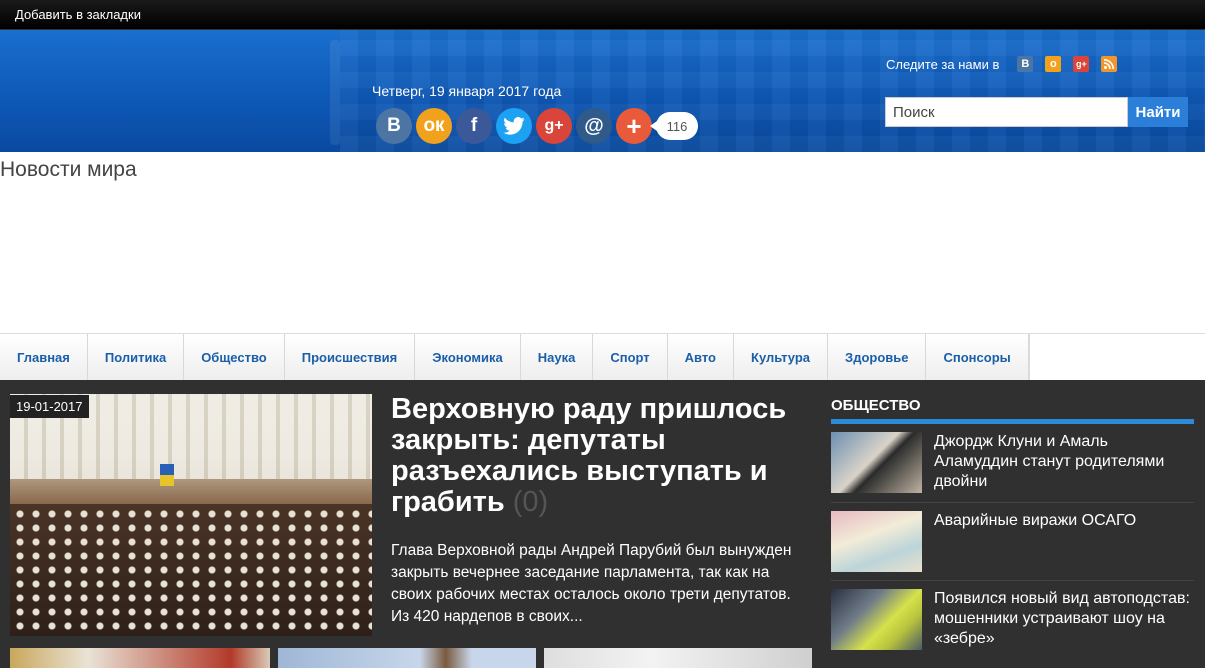  Describe the element at coordinates (602, 15) in the screenshot. I see `top-bar: Добавить в закладки` at that location.